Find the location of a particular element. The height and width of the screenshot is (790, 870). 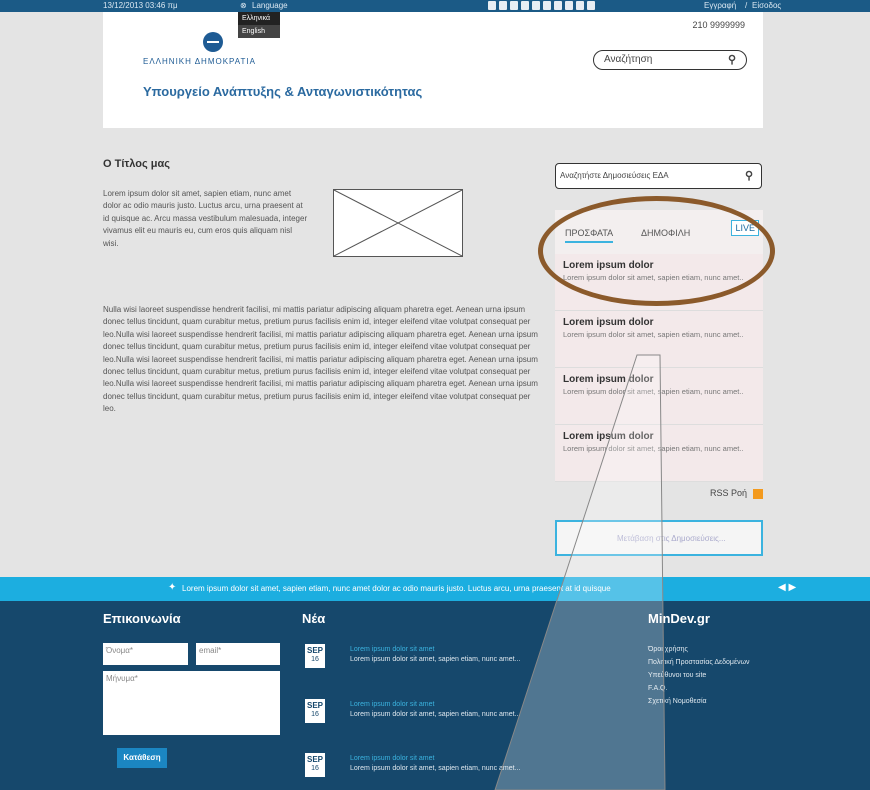

footer-link: Όροι χρήσης is located at coordinates (699, 649).